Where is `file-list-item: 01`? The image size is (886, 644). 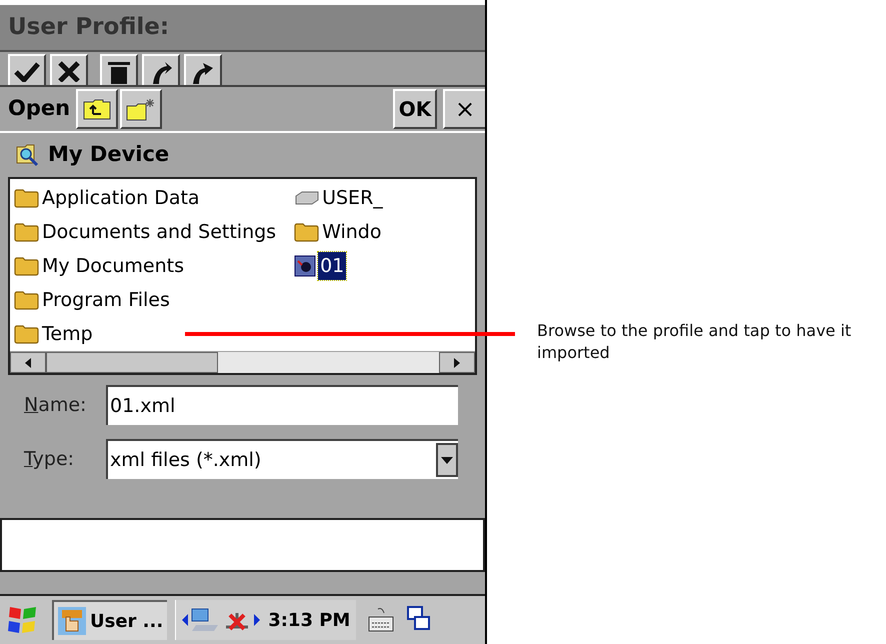 file-list-item: 01 is located at coordinates (338, 266).